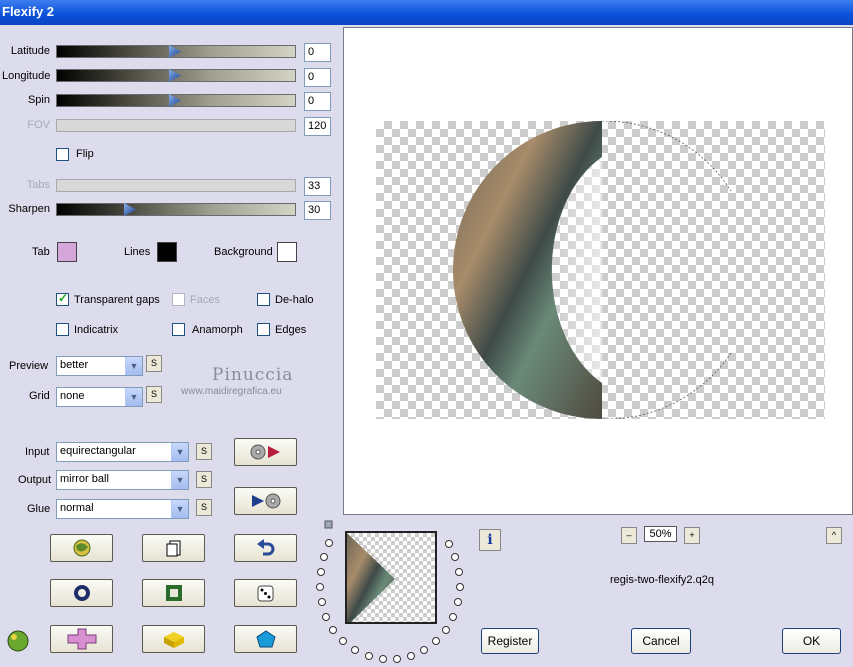 This screenshot has height=667, width=853. I want to click on dice-icon, so click(265, 593).